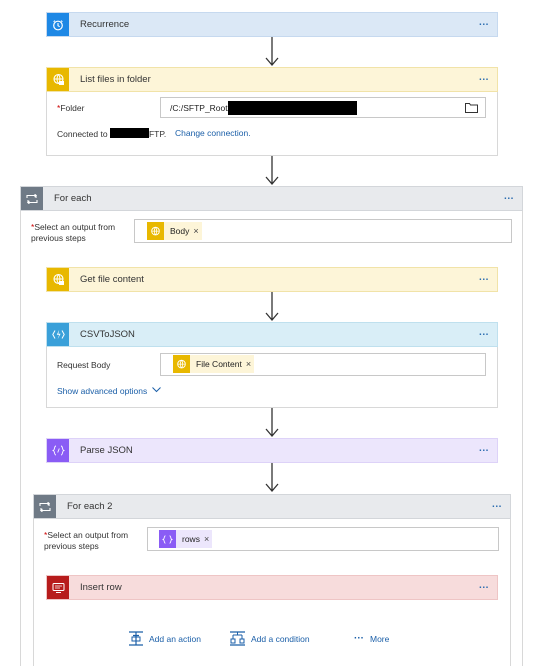 This screenshot has width=543, height=666. What do you see at coordinates (107, 334) in the screenshot?
I see `step-title: CSVToJSON` at bounding box center [107, 334].